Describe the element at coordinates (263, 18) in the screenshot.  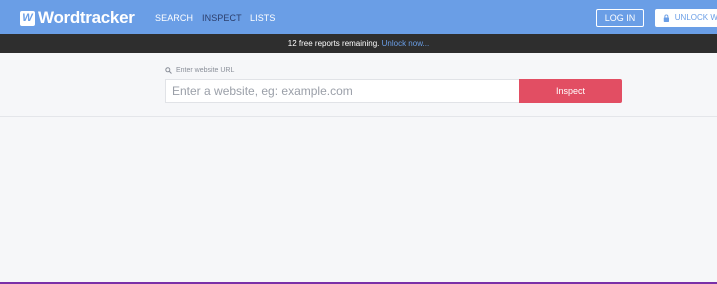
I see `nav-lists-link: LISTS` at that location.